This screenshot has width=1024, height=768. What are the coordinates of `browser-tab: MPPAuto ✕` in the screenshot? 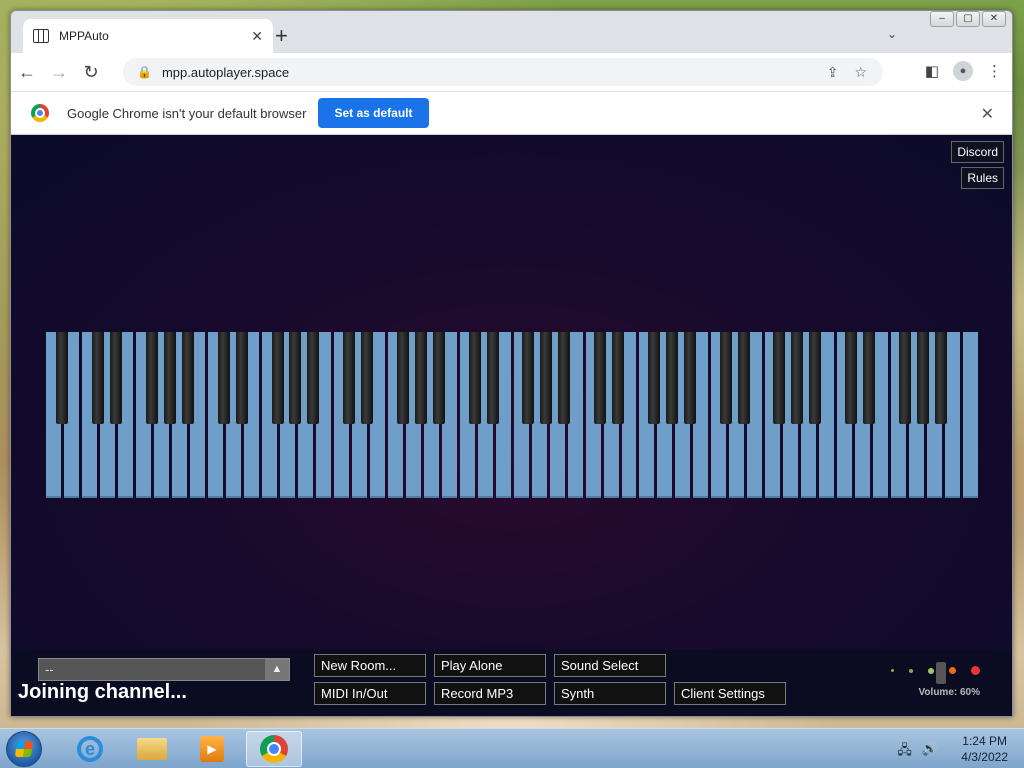 It's located at (148, 36).